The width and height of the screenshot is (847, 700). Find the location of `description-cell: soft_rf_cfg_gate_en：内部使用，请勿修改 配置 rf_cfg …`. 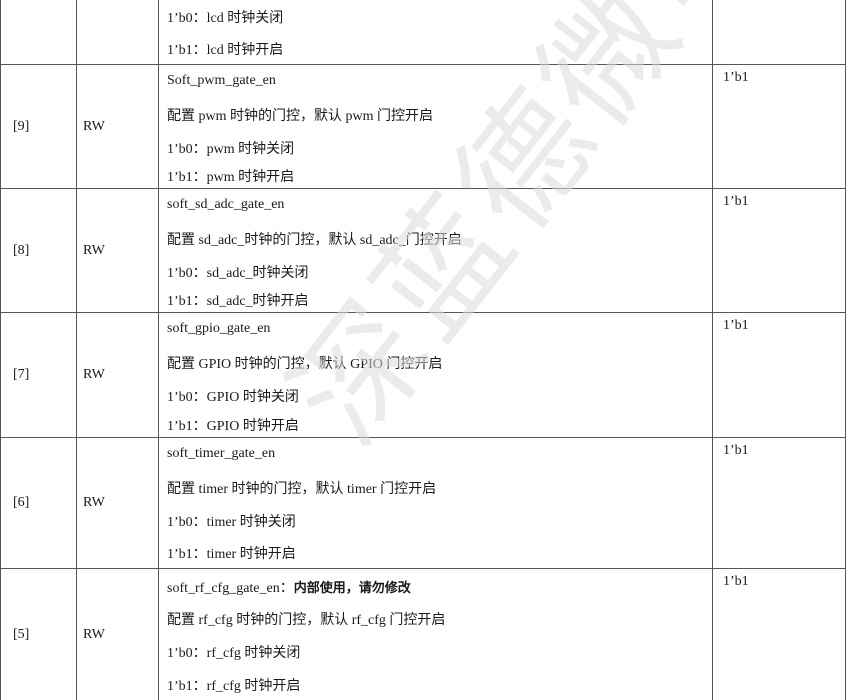

description-cell: soft_rf_cfg_gate_en：内部使用，请勿修改 配置 rf_cfg … is located at coordinates (436, 634).